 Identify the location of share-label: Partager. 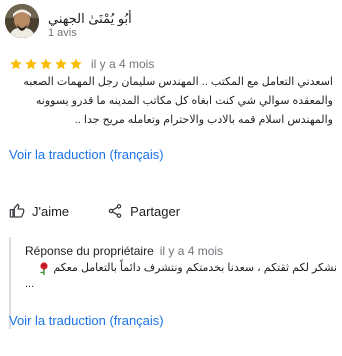
(155, 211).